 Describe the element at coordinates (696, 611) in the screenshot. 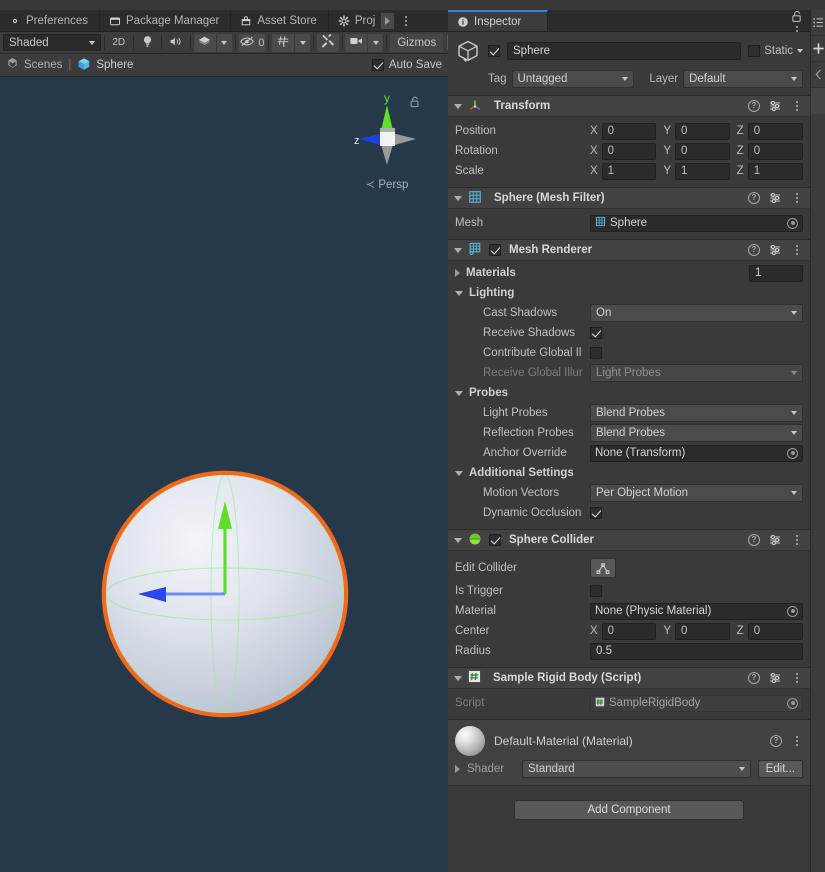

I see `physic-material-object-field: None (Physic Material)` at that location.